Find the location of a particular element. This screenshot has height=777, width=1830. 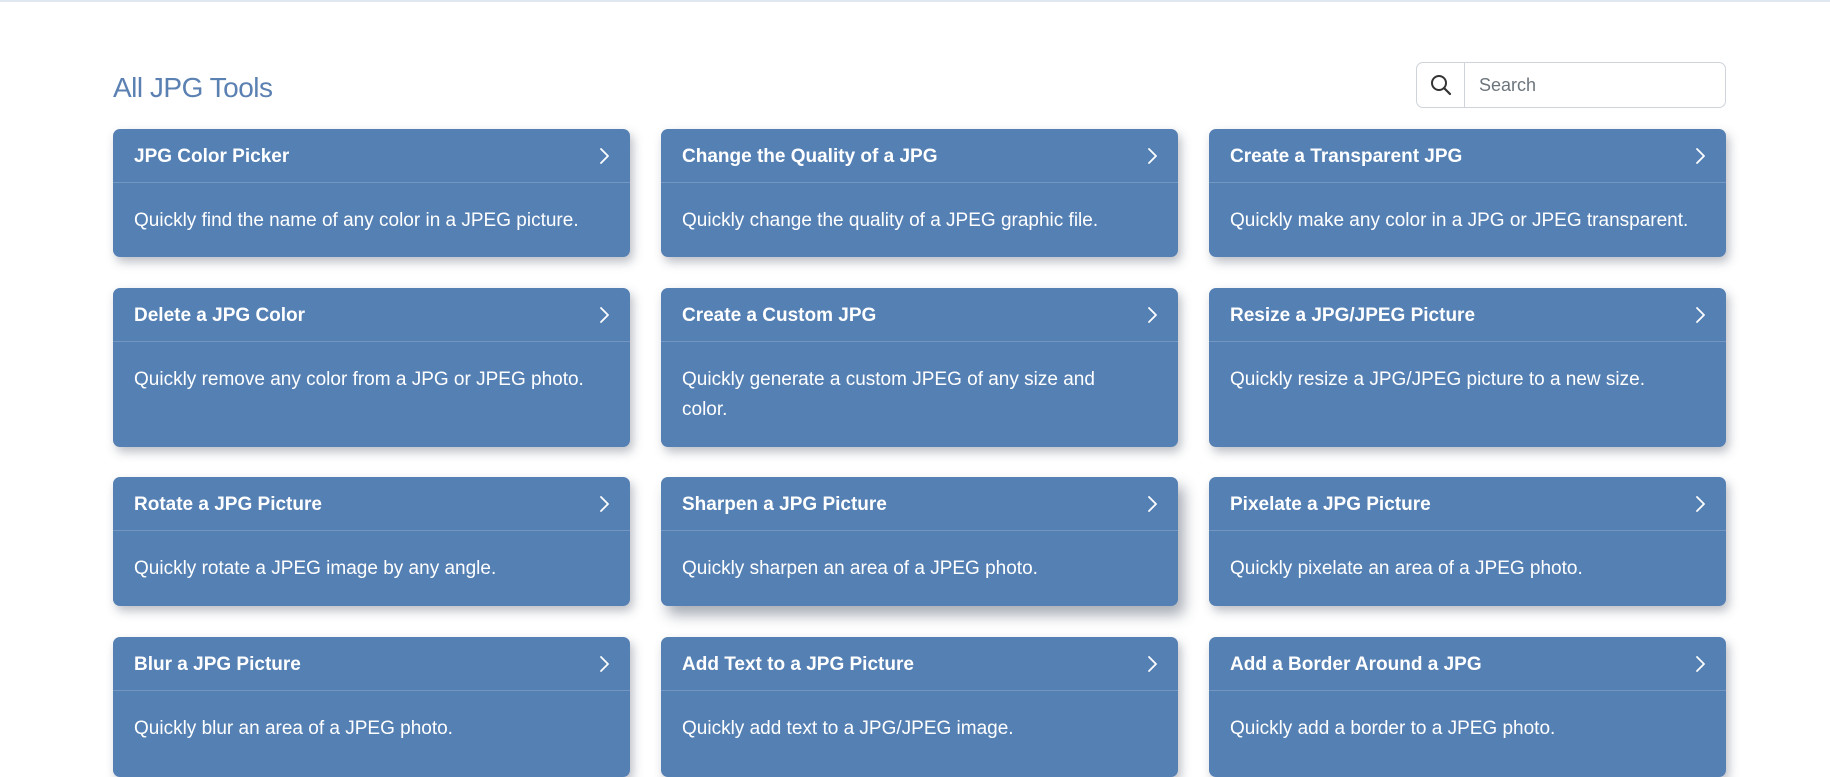

card-header: Blur a JPG Picture is located at coordinates (371, 664).